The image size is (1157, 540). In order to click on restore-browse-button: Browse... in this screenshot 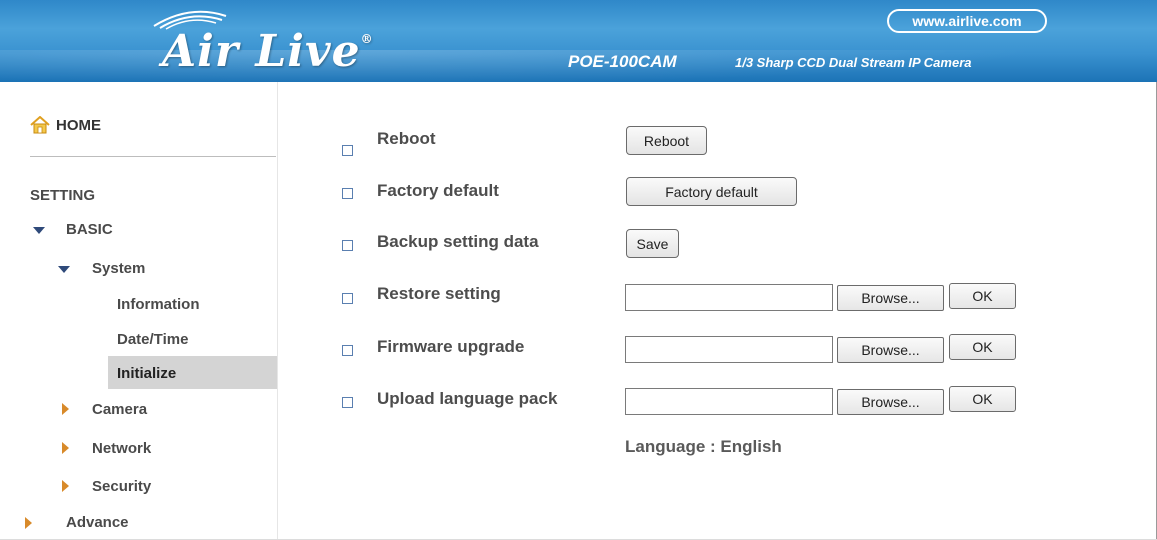, I will do `click(890, 298)`.